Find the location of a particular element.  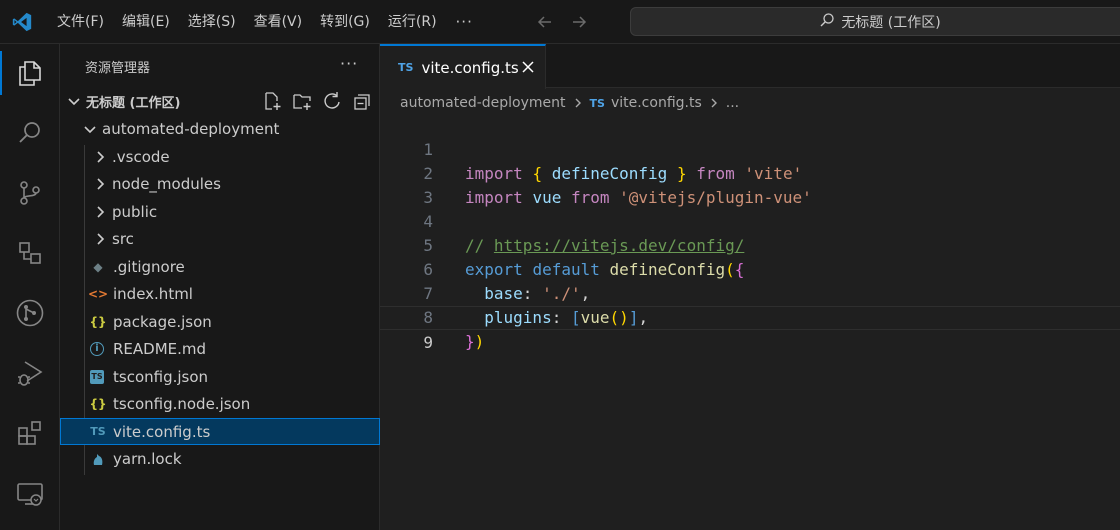

workspace-actions is located at coordinates (317, 101).